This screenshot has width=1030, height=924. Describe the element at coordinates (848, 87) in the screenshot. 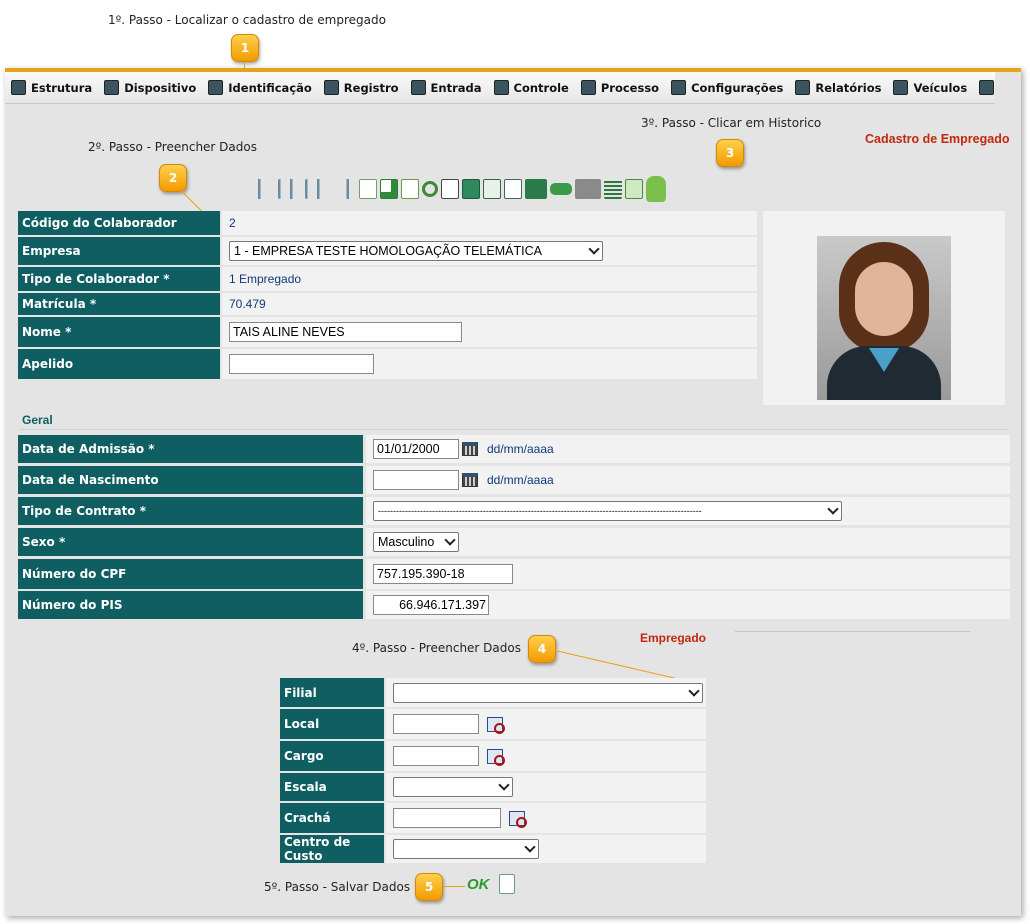

I see `menu-item-label: Relatórios` at that location.